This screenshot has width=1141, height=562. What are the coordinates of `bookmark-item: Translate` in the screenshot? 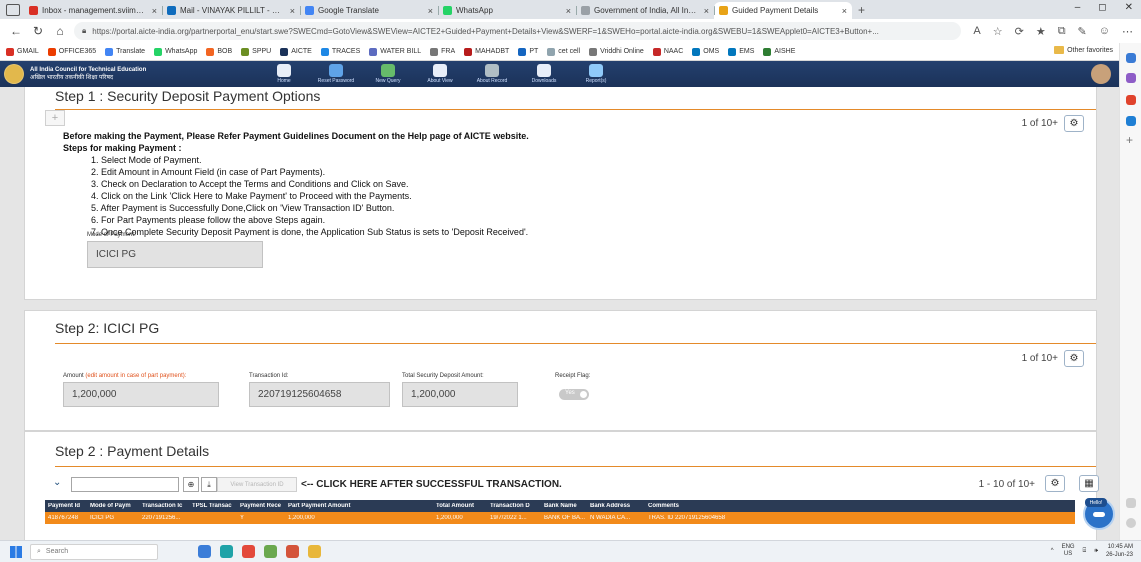 It's located at (125, 51).